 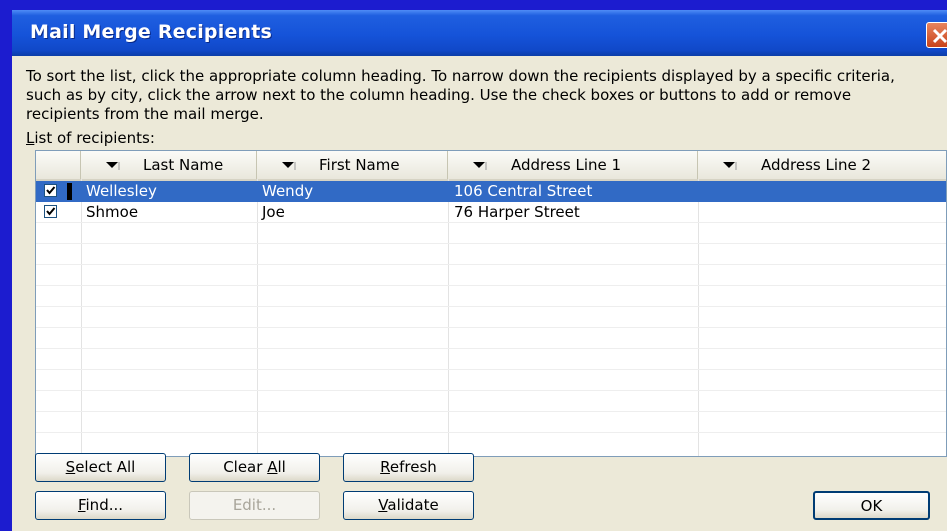 I want to click on column-label: Address Line 1, so click(x=566, y=165).